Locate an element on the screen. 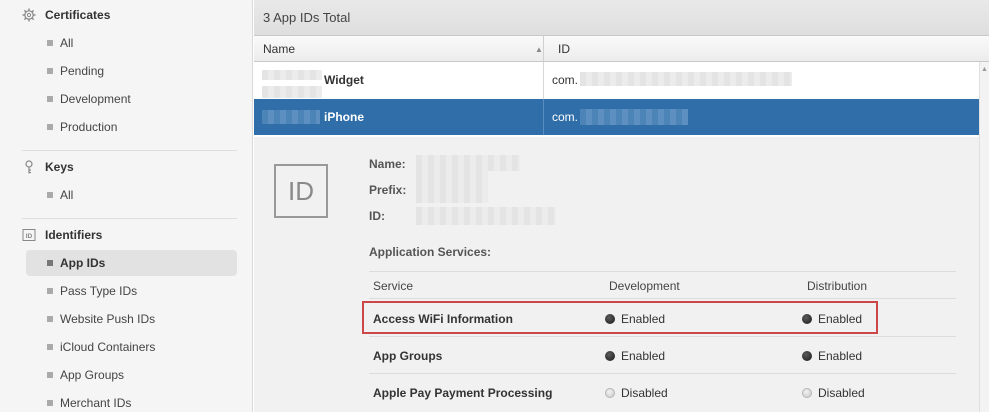 The width and height of the screenshot is (989, 412). id-icon: ID is located at coordinates (29, 235).